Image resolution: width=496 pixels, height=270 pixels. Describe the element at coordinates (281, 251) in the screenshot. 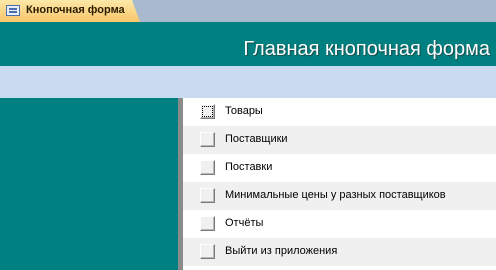

I see `menu-label: Выйти из приложения` at that location.